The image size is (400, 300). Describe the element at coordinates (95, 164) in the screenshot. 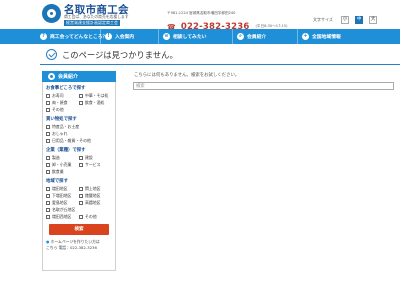

I see `checkbox-option: サービス` at that location.